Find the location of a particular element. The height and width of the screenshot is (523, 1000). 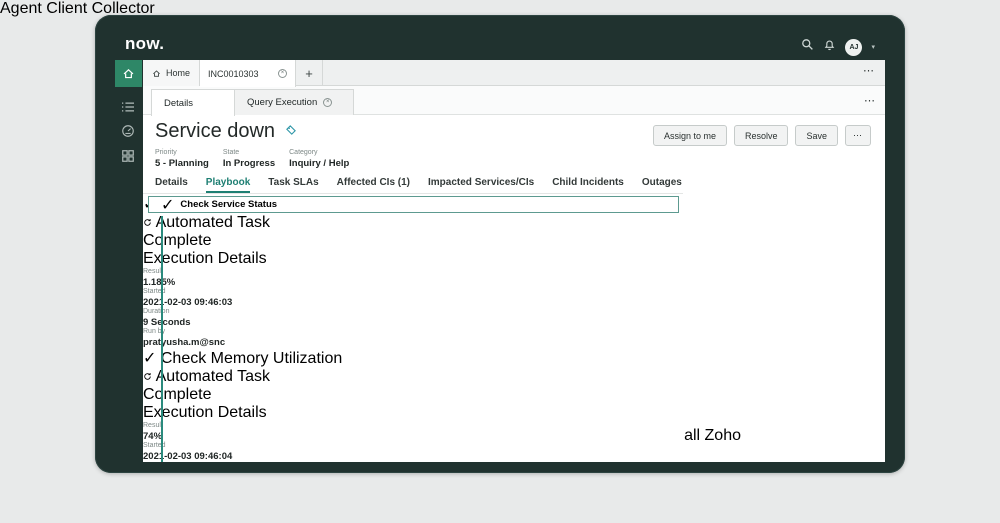

tab-child-incidents: Child Incidents is located at coordinates (588, 185).